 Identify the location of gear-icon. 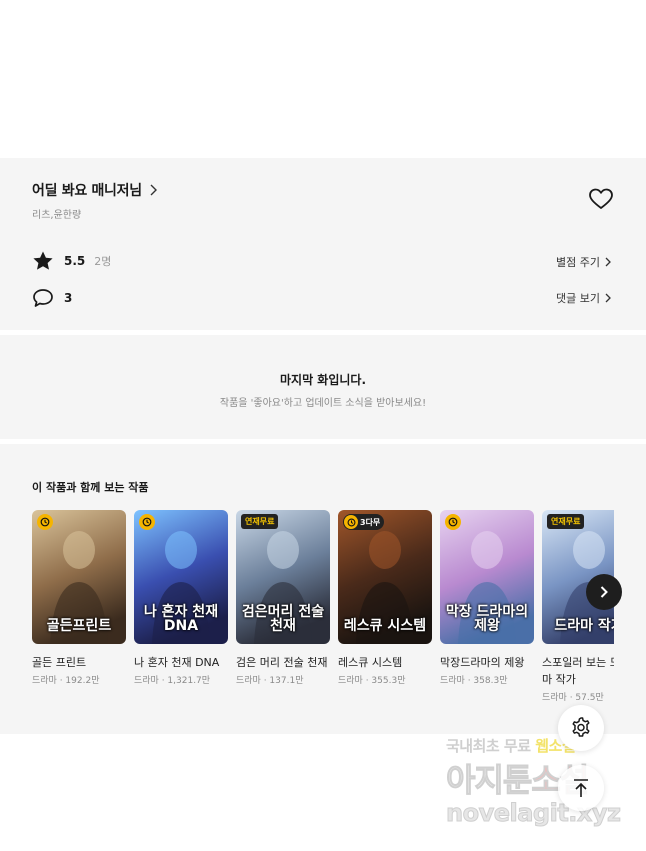
(581, 727).